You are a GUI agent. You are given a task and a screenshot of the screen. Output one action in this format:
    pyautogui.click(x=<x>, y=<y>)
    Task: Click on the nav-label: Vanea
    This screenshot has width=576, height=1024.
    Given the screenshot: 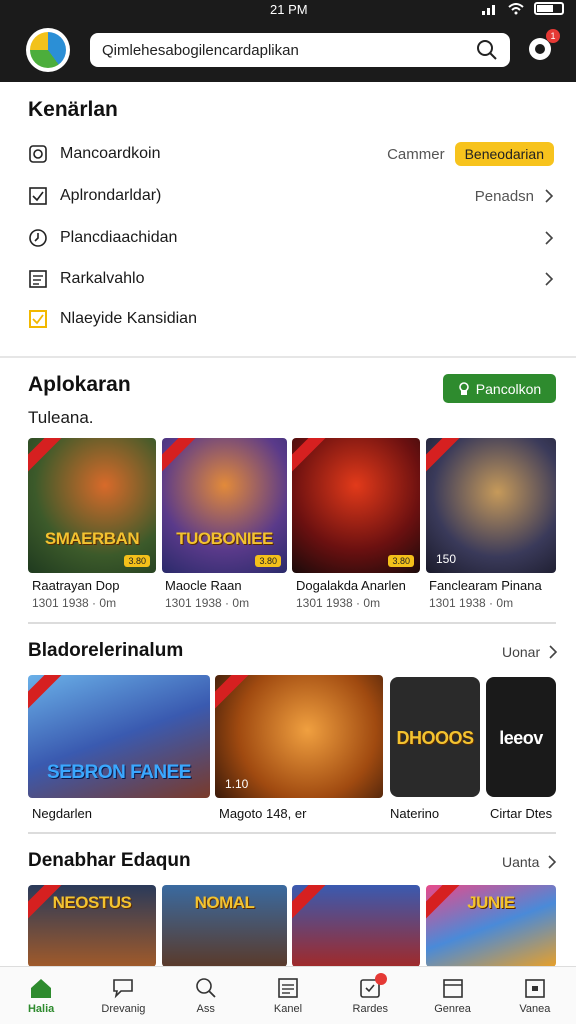 What is the action you would take?
    pyautogui.click(x=535, y=1008)
    